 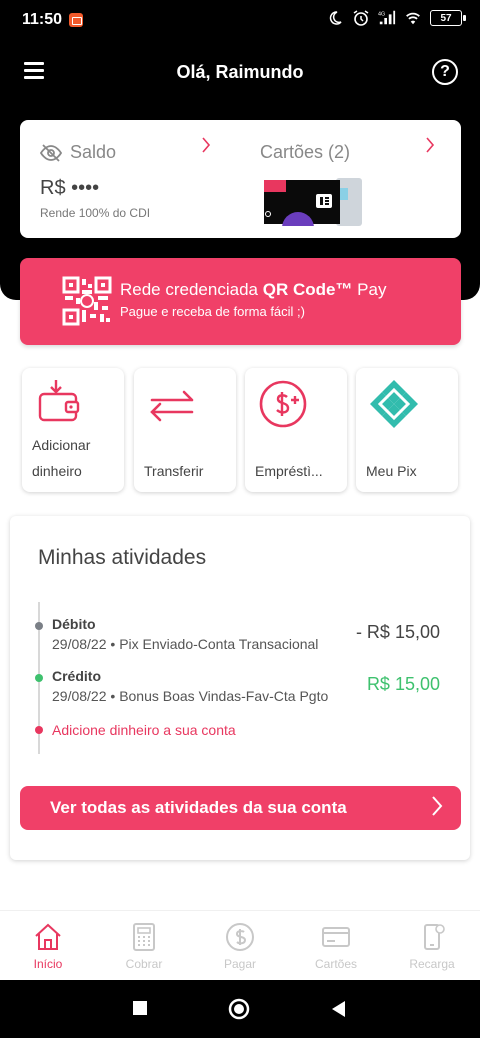 What do you see at coordinates (397, 632) in the screenshot?
I see `activity-amount: - R$ 15,00` at bounding box center [397, 632].